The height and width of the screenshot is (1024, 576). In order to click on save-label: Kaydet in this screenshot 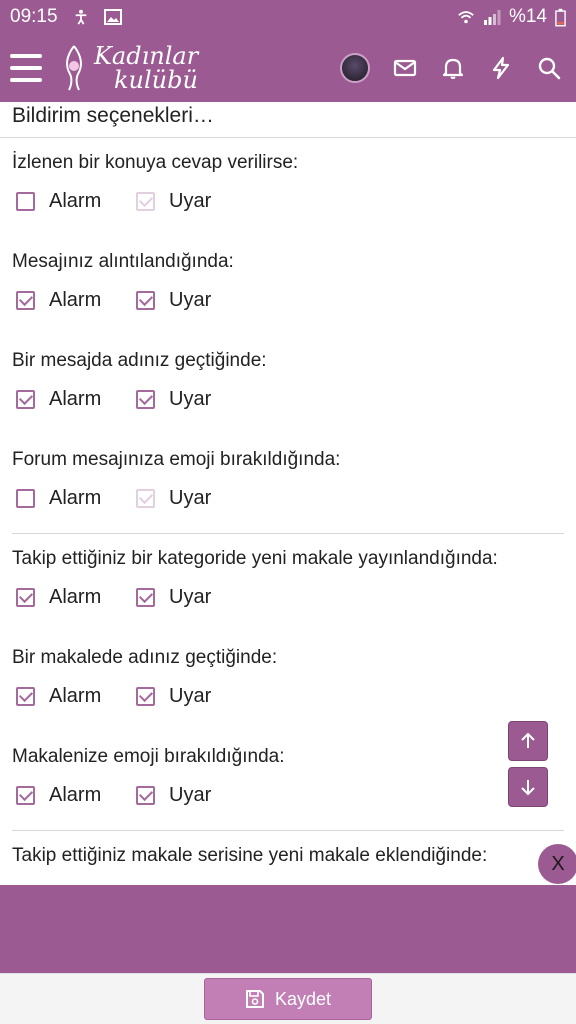, I will do `click(303, 998)`.